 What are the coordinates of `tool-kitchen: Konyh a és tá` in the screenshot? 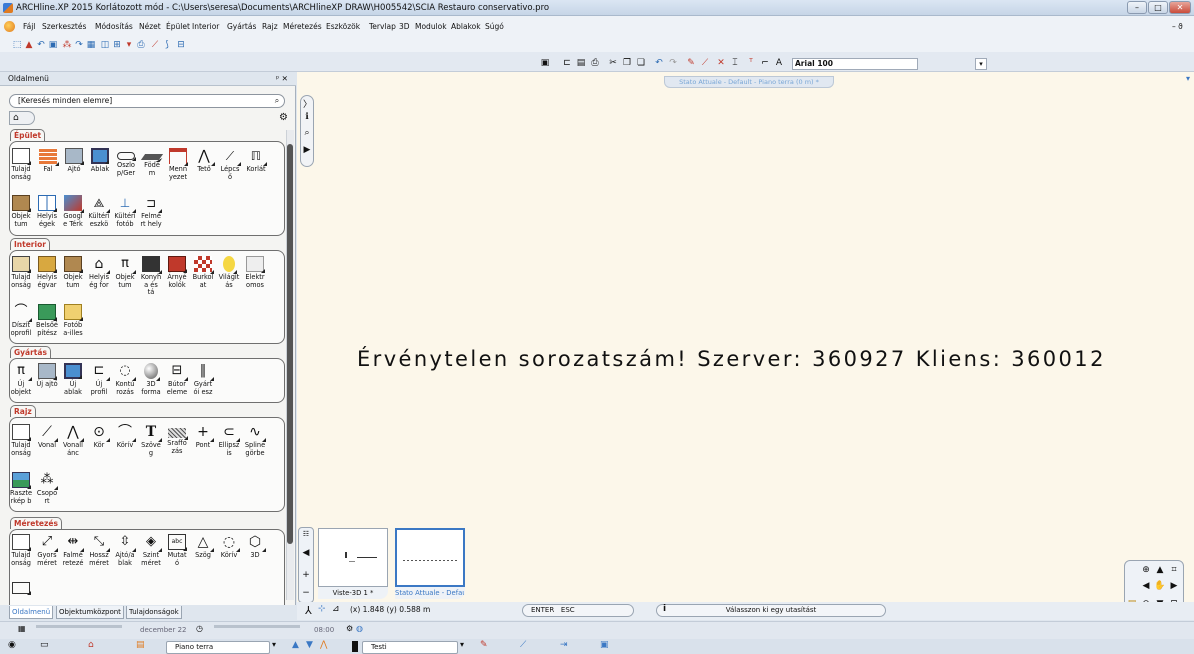 It's located at (151, 276).